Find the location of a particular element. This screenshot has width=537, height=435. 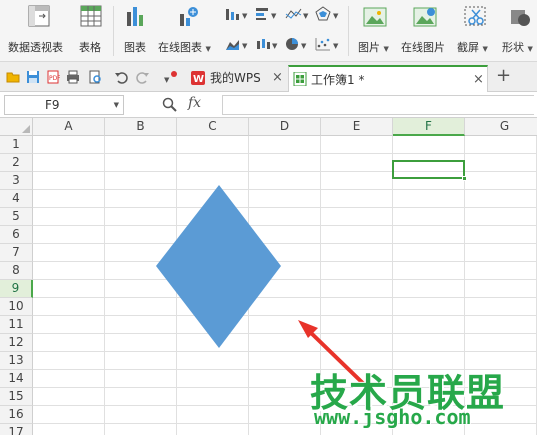

pivot-table-icon is located at coordinates (39, 16).